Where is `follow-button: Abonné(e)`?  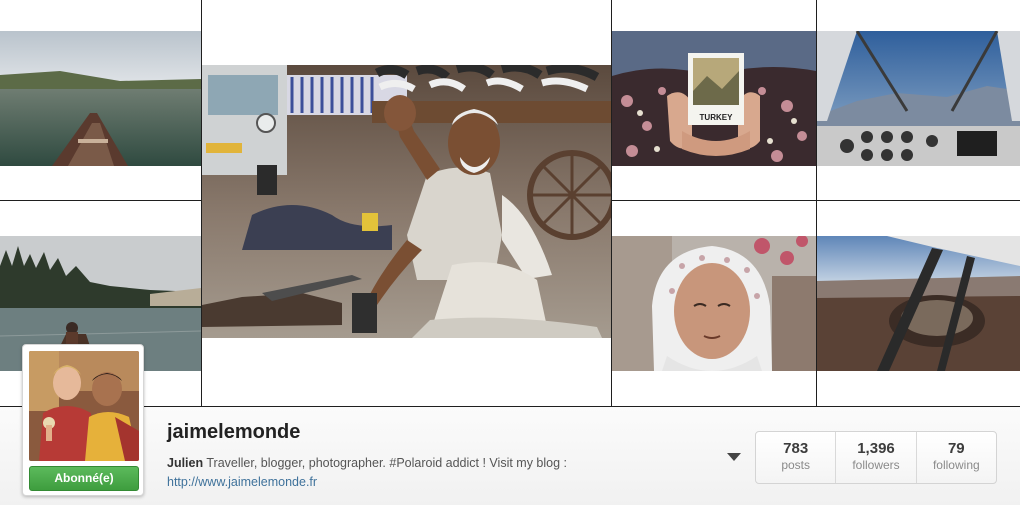
follow-button: Abonné(e) is located at coordinates (84, 478).